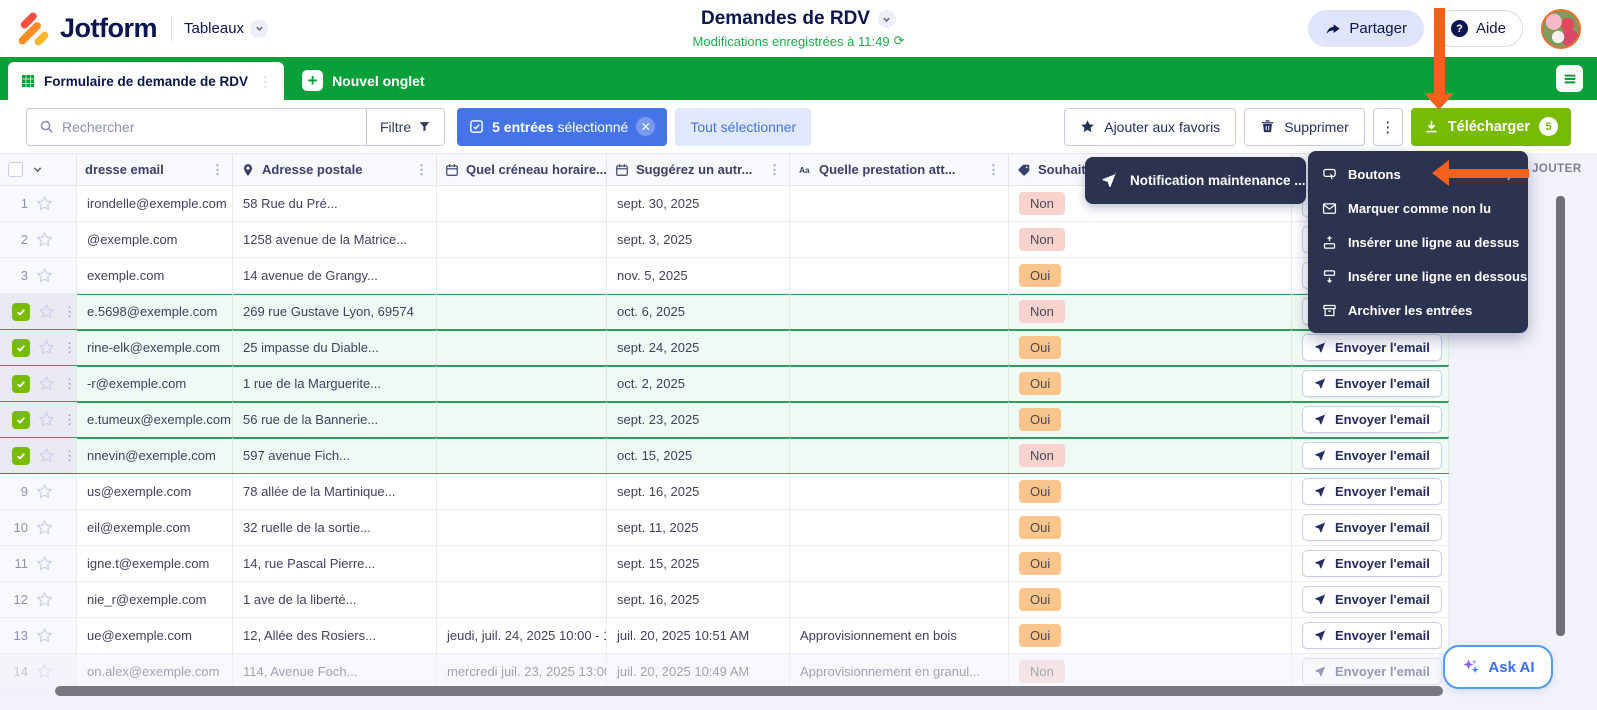 The height and width of the screenshot is (710, 1597). I want to click on vertical-scrollbar, so click(1560, 416).